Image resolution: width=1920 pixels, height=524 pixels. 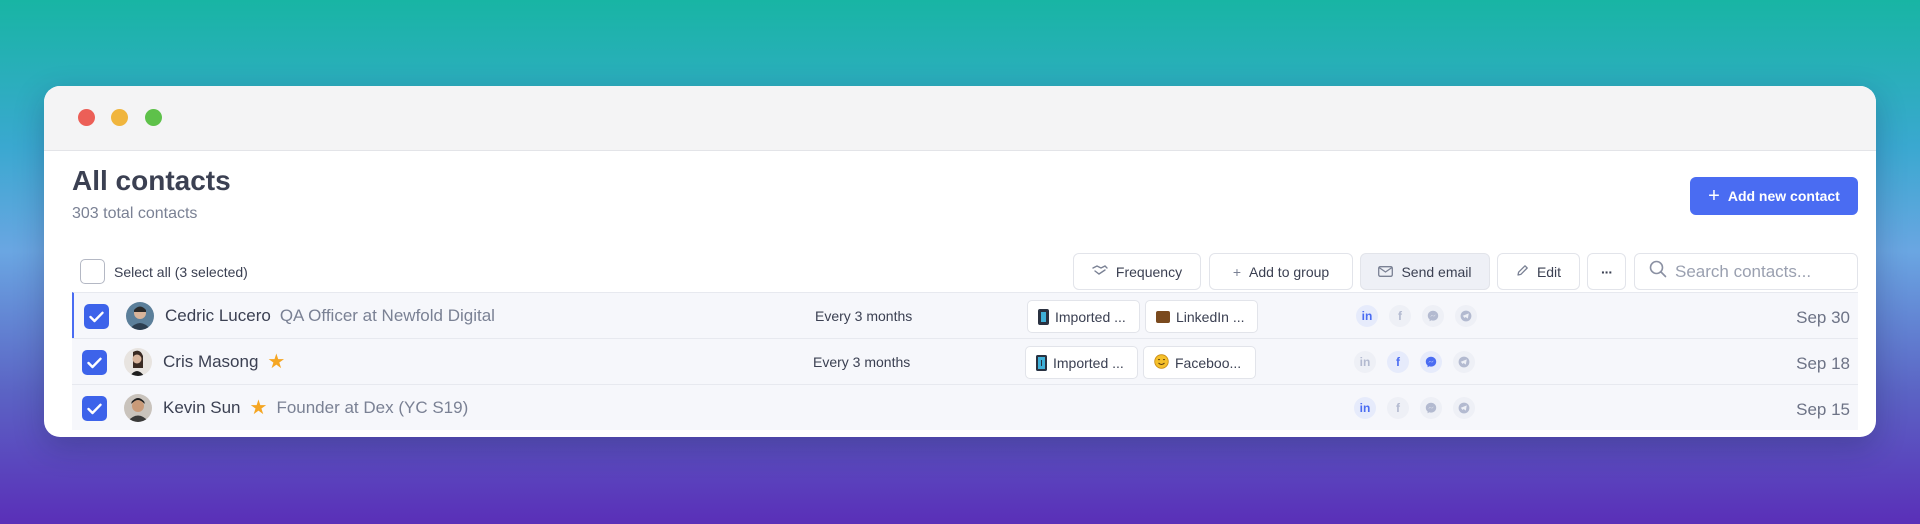 What do you see at coordinates (1386, 272) in the screenshot?
I see `envelope-icon` at bounding box center [1386, 272].